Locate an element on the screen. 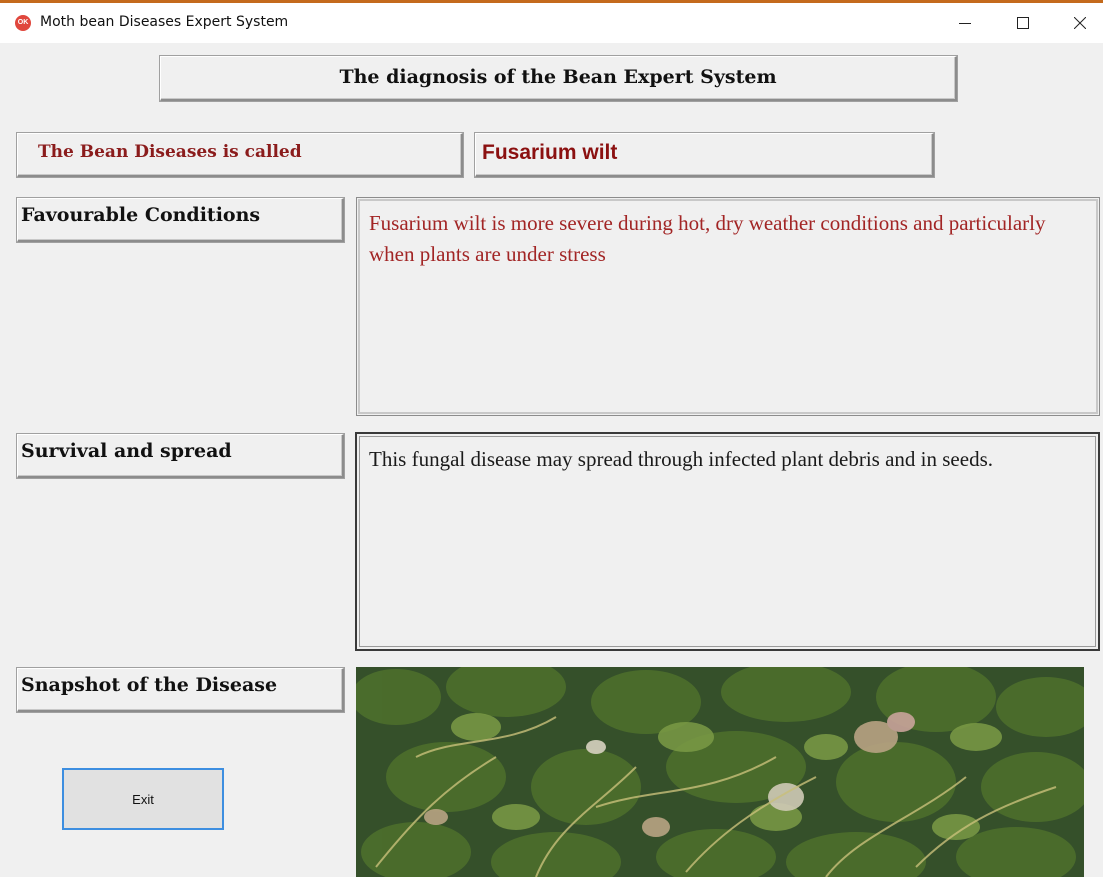  window-title: Moth bean Diseases Expert System is located at coordinates (164, 22).